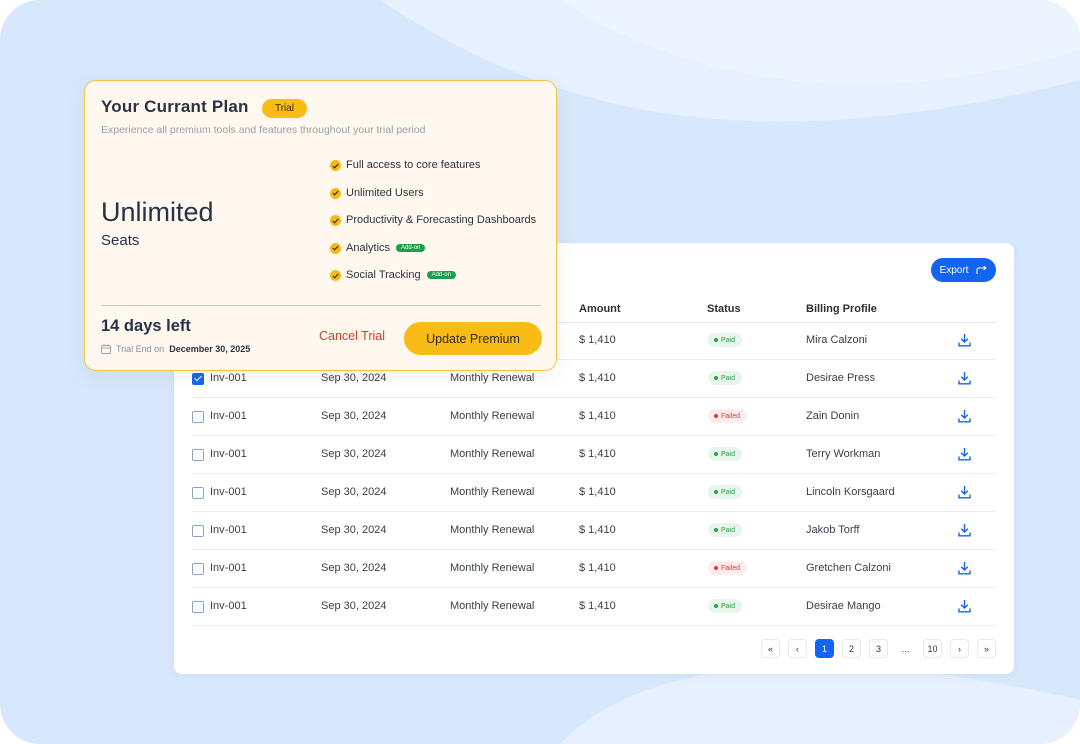  What do you see at coordinates (473, 338) in the screenshot?
I see `update-premium-button: Update Premium` at bounding box center [473, 338].